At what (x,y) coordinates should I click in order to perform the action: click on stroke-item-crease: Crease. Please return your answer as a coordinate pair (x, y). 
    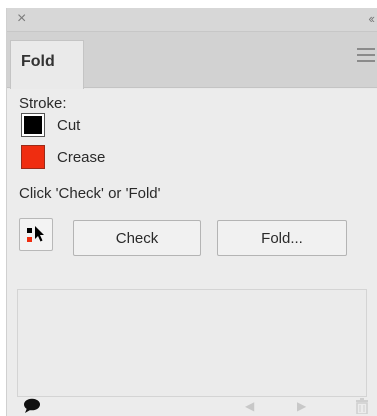
    Looking at the image, I should click on (63, 157).